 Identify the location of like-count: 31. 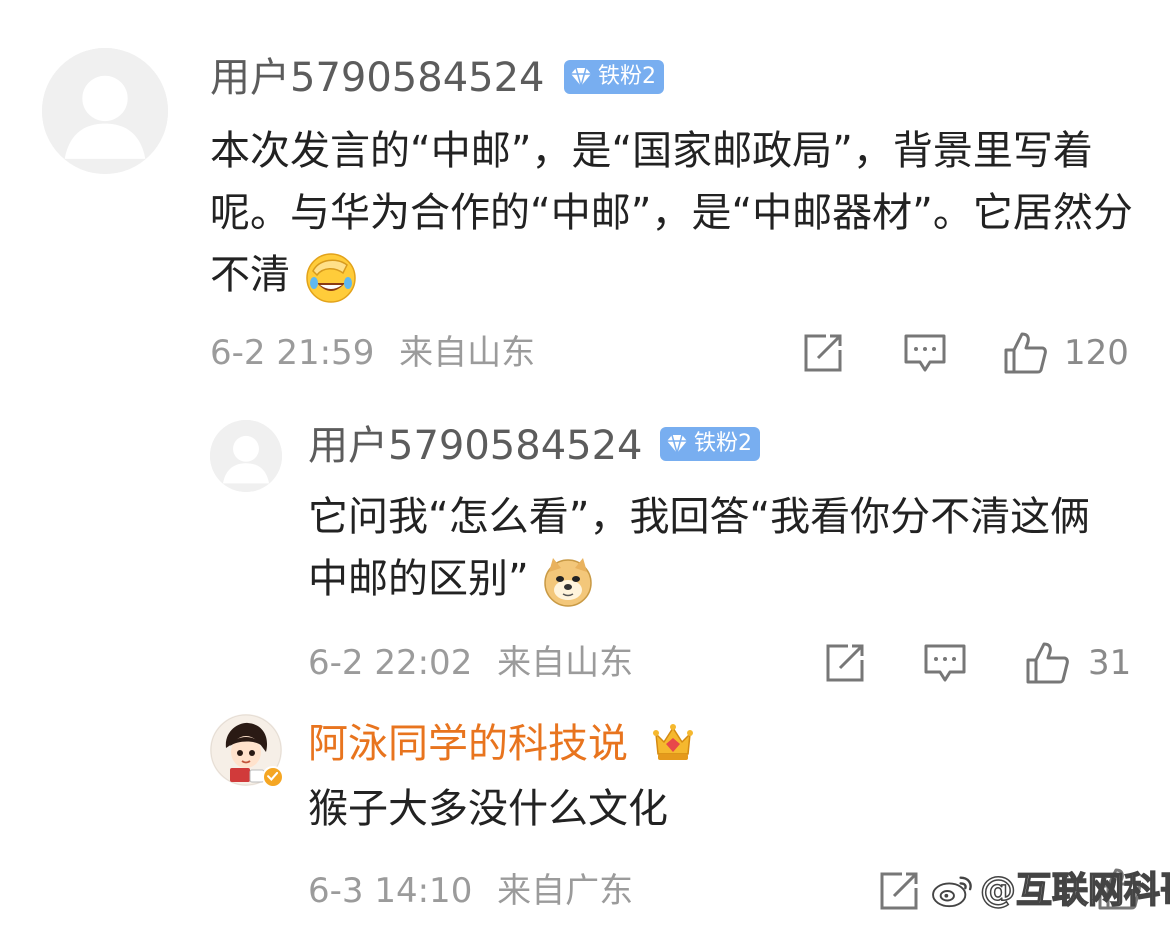
(1110, 663).